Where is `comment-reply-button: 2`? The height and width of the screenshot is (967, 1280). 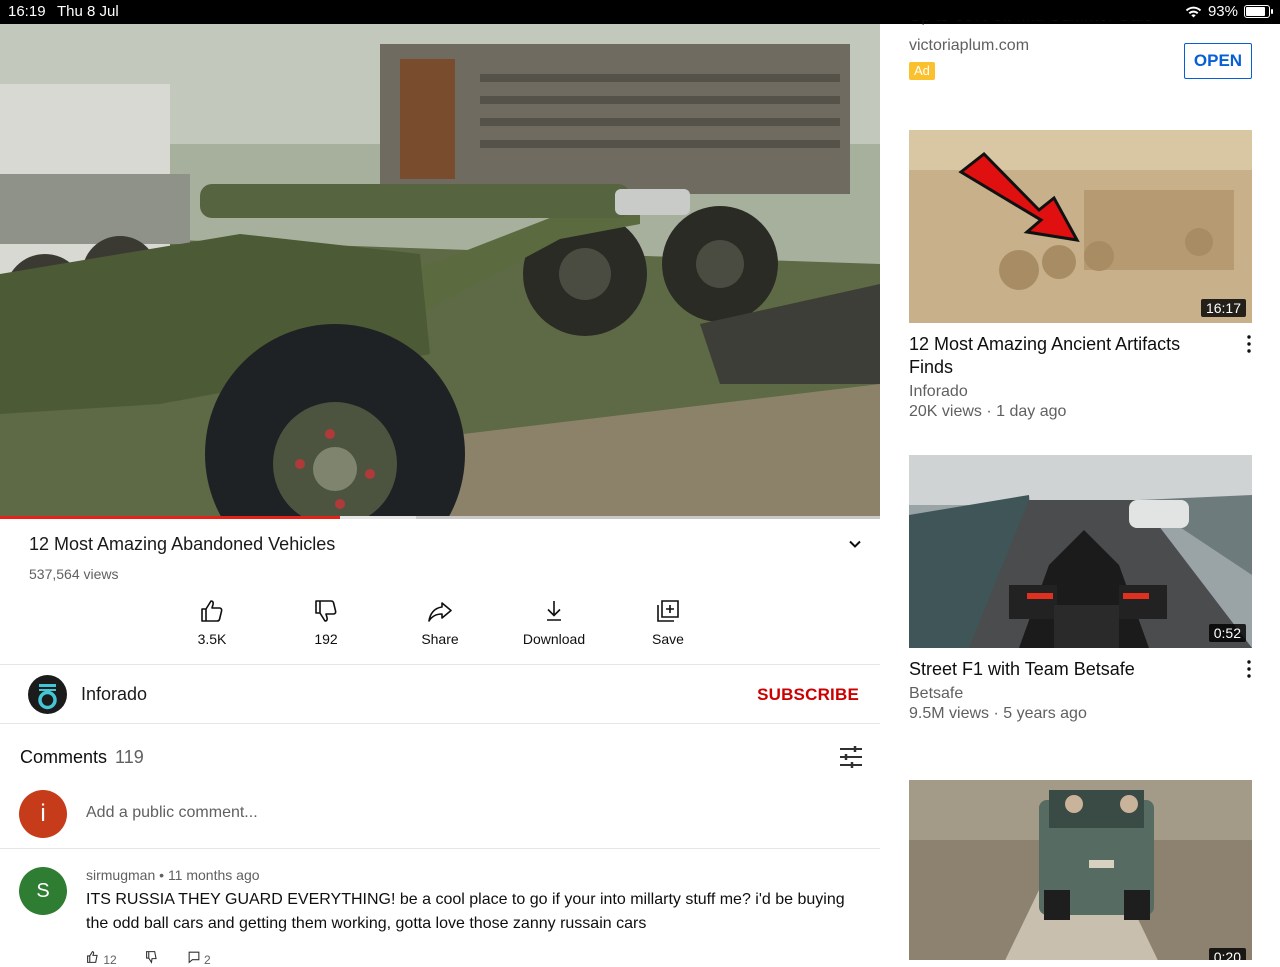 comment-reply-button: 2 is located at coordinates (199, 958).